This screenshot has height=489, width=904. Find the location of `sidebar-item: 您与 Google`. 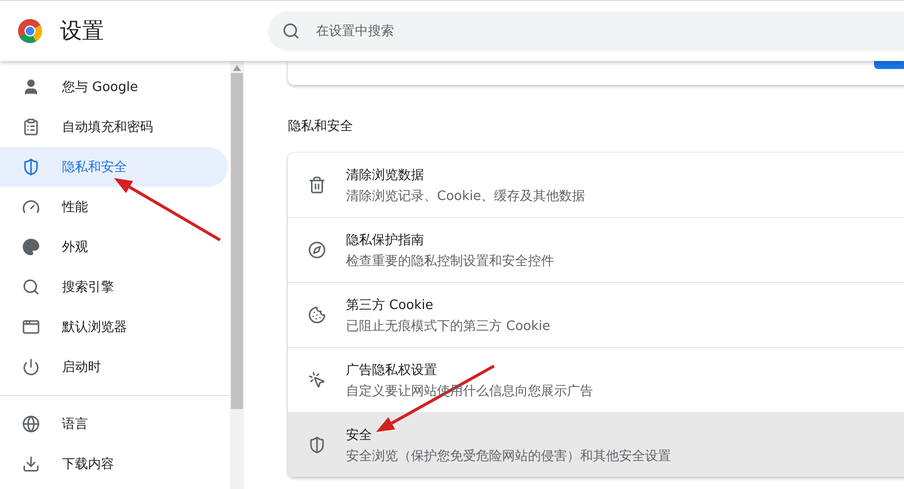

sidebar-item: 您与 Google is located at coordinates (114, 87).